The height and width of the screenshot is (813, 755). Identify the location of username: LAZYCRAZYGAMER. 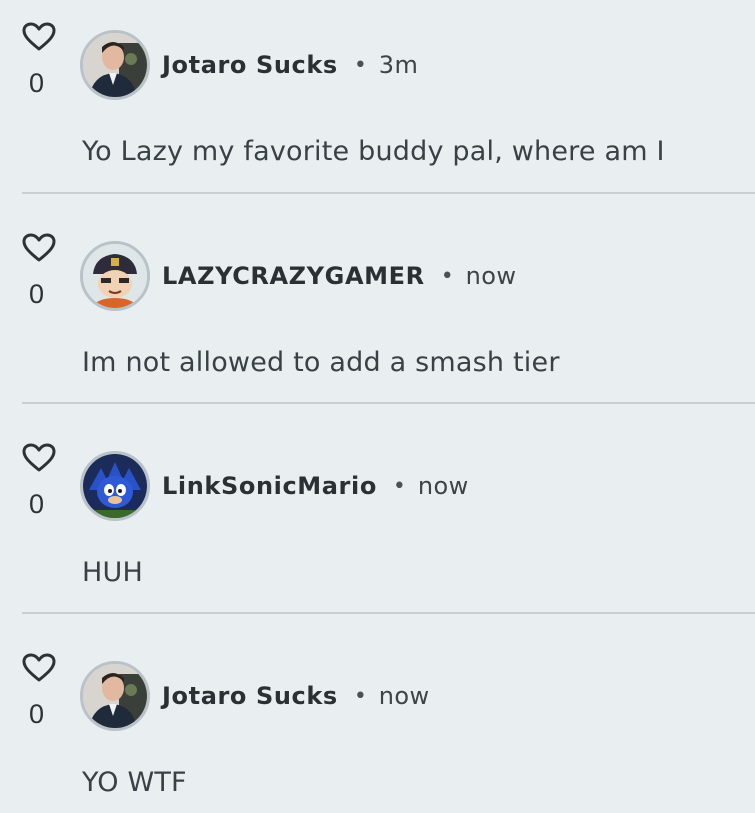
(293, 276).